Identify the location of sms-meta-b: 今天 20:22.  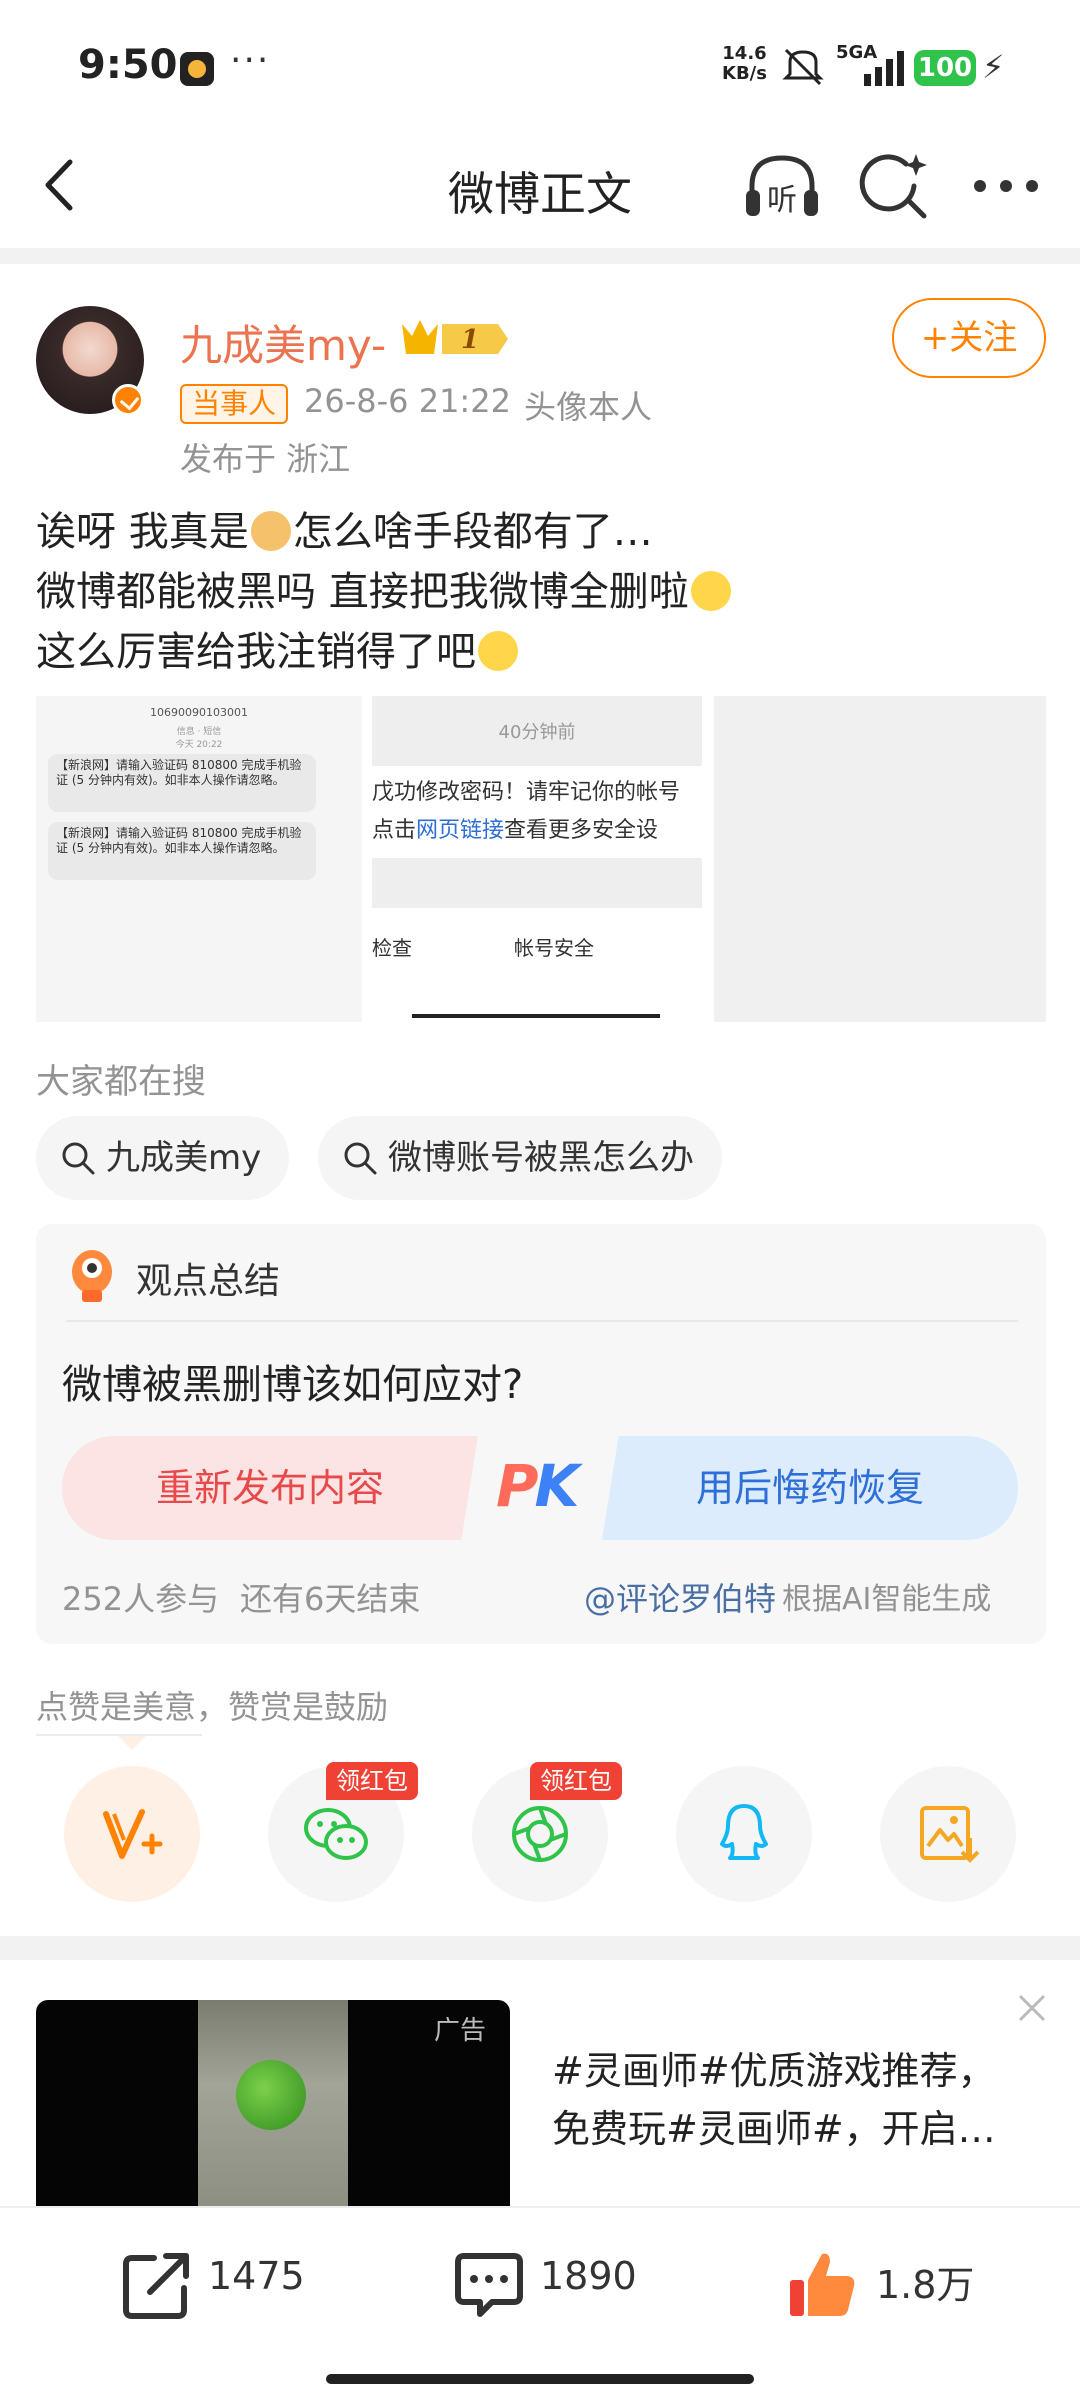
(199, 745).